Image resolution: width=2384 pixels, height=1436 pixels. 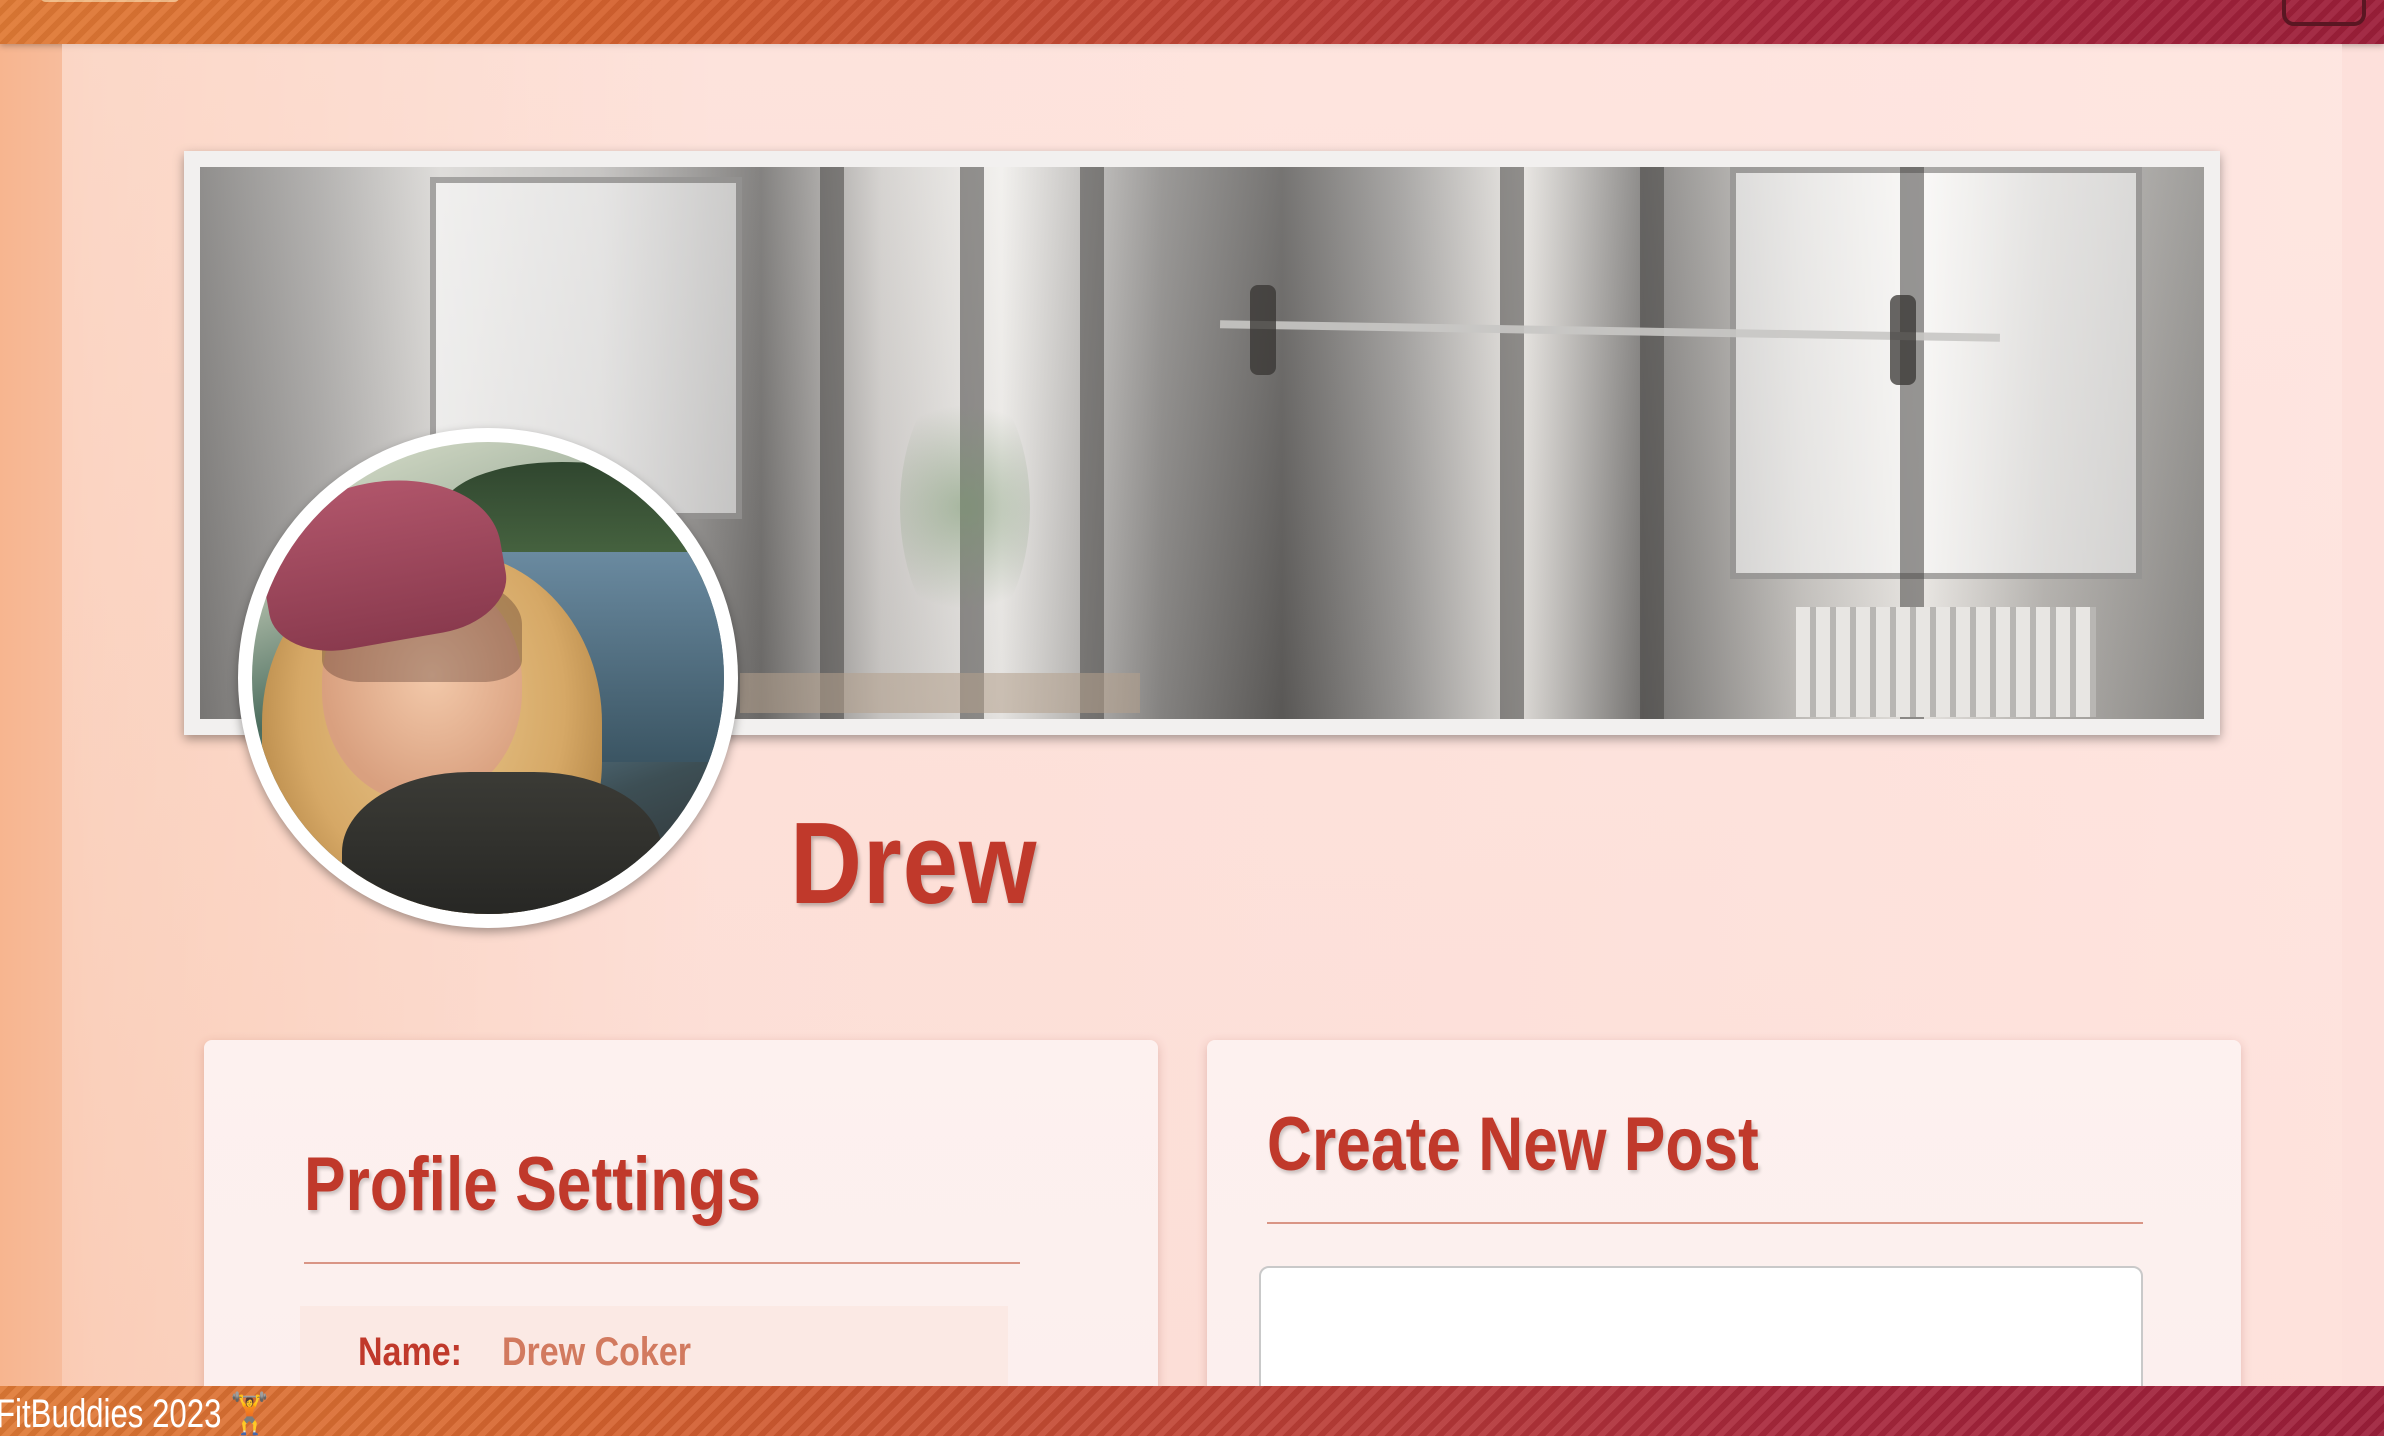 I want to click on avatar-image, so click(x=488, y=678).